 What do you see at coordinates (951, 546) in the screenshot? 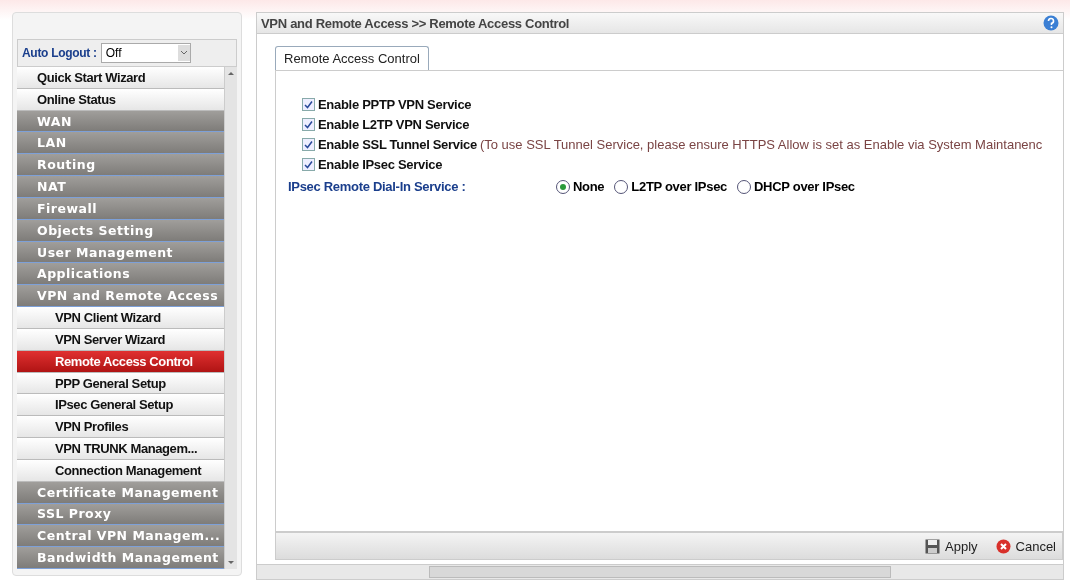
I see `apply-button: Apply` at bounding box center [951, 546].